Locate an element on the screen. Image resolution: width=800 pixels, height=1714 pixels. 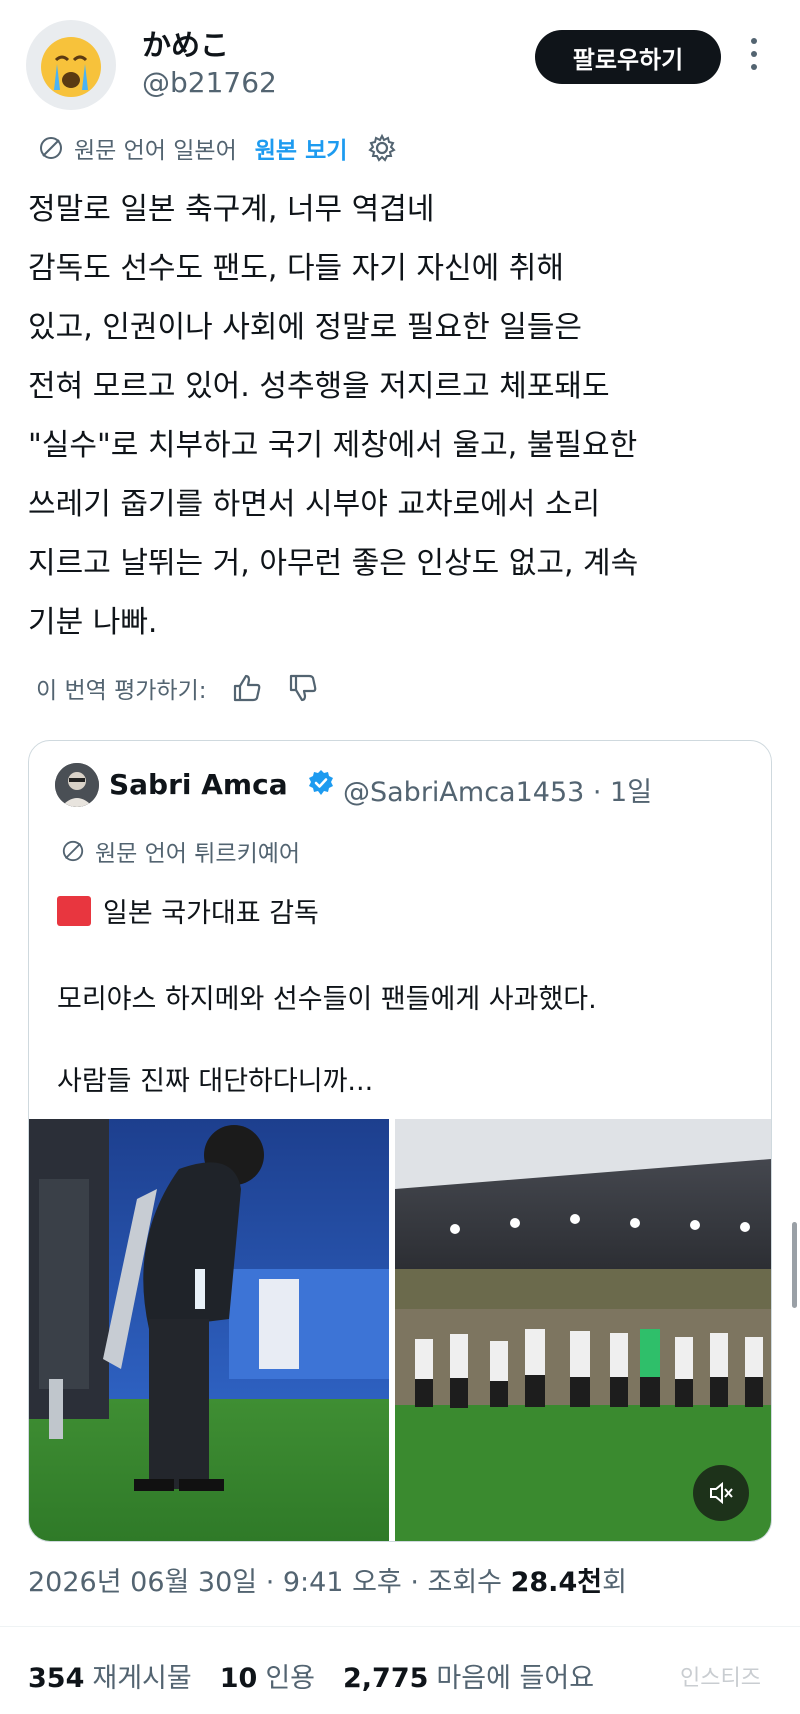
quoted-translation-label: 원문 언어 튀르키예어 is located at coordinates (198, 854).